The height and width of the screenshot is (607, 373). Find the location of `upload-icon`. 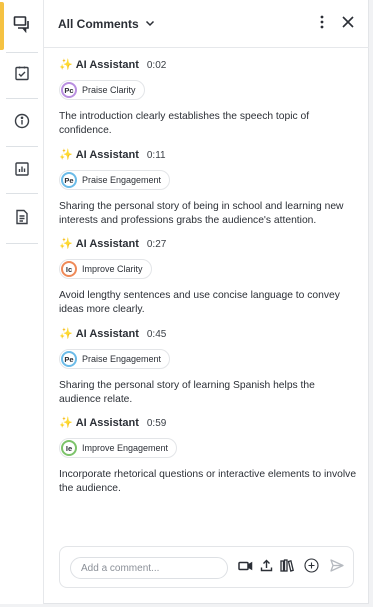

upload-icon is located at coordinates (266, 568).